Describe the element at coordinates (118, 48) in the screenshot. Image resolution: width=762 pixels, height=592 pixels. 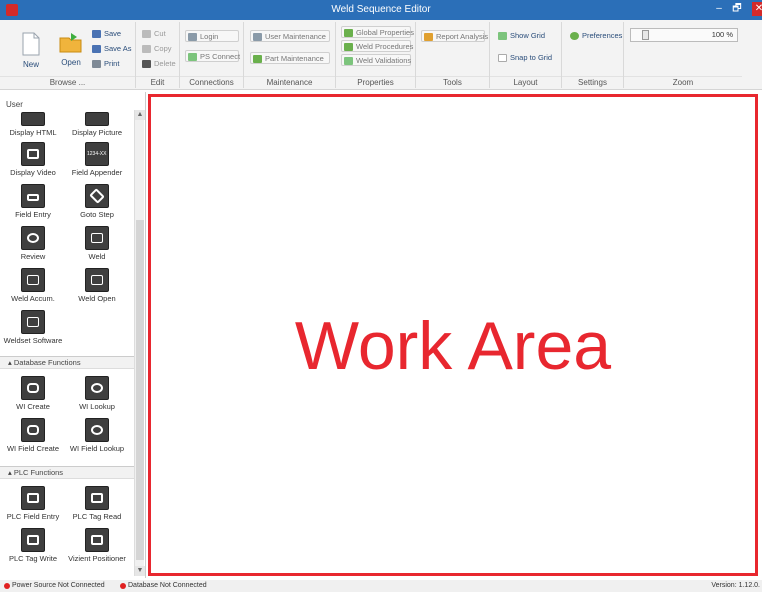
I see `save-as-label: Save As` at that location.